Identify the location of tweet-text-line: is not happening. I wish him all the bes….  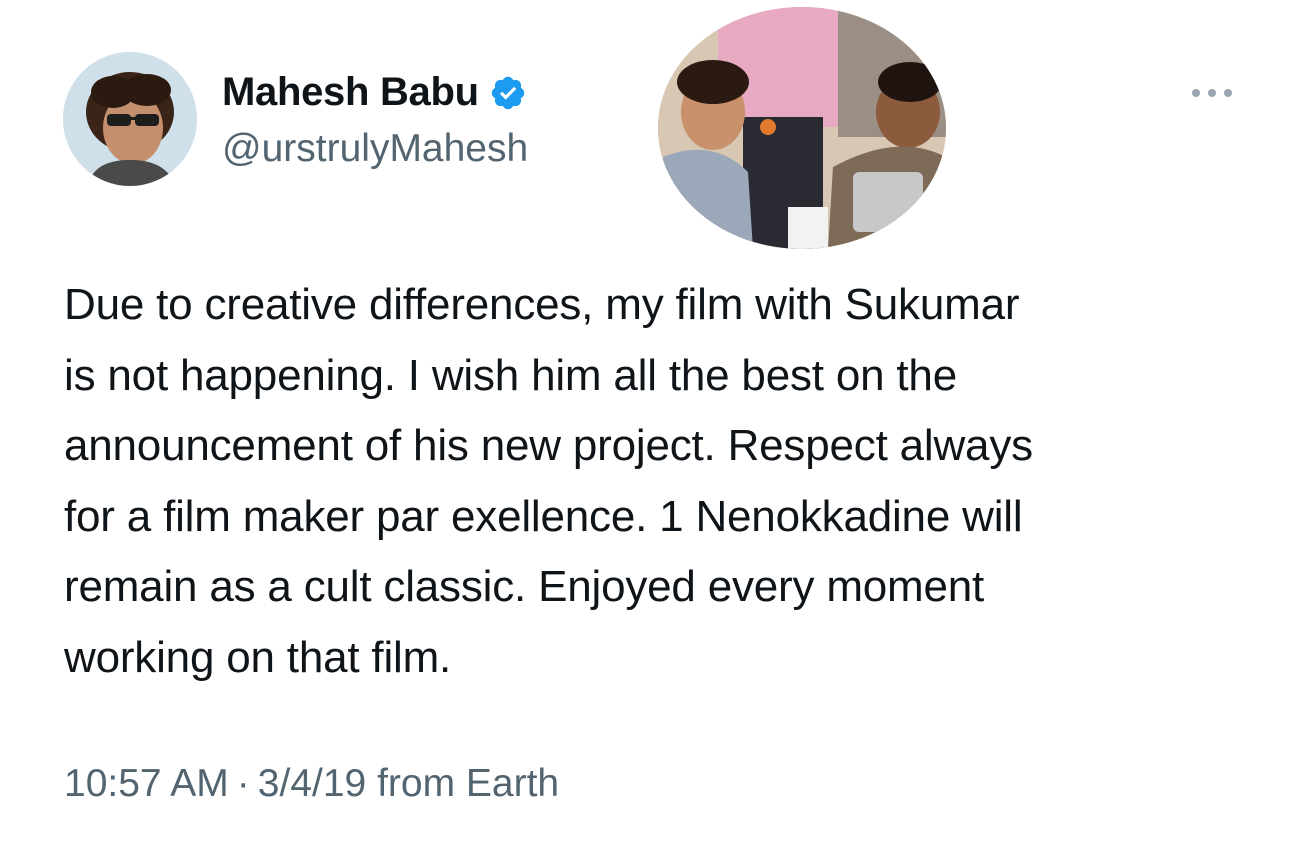
(510, 375).